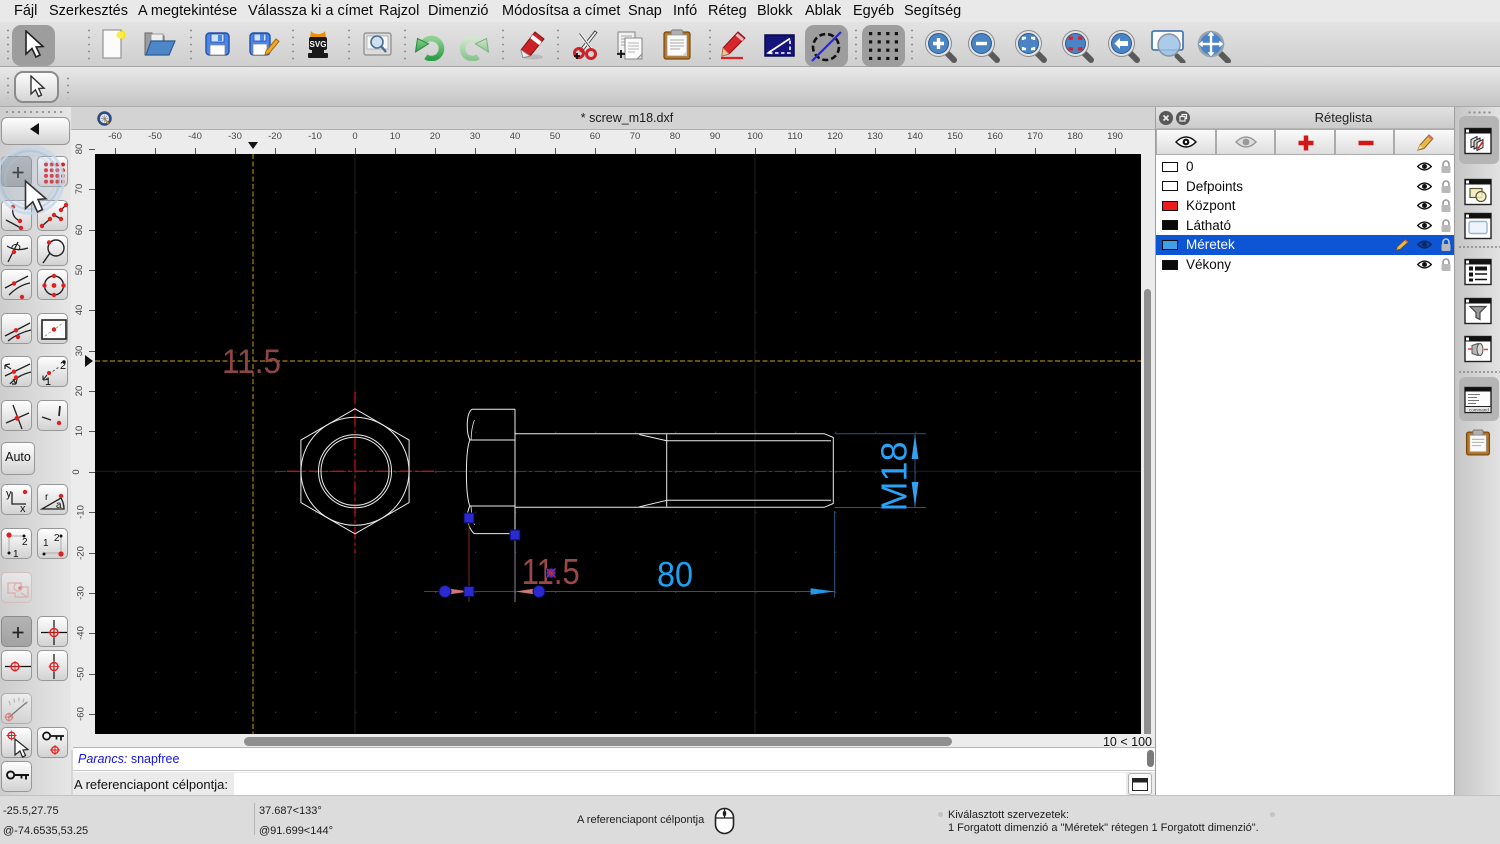 The height and width of the screenshot is (844, 1500). I want to click on svg-text: SVG, so click(318, 44).